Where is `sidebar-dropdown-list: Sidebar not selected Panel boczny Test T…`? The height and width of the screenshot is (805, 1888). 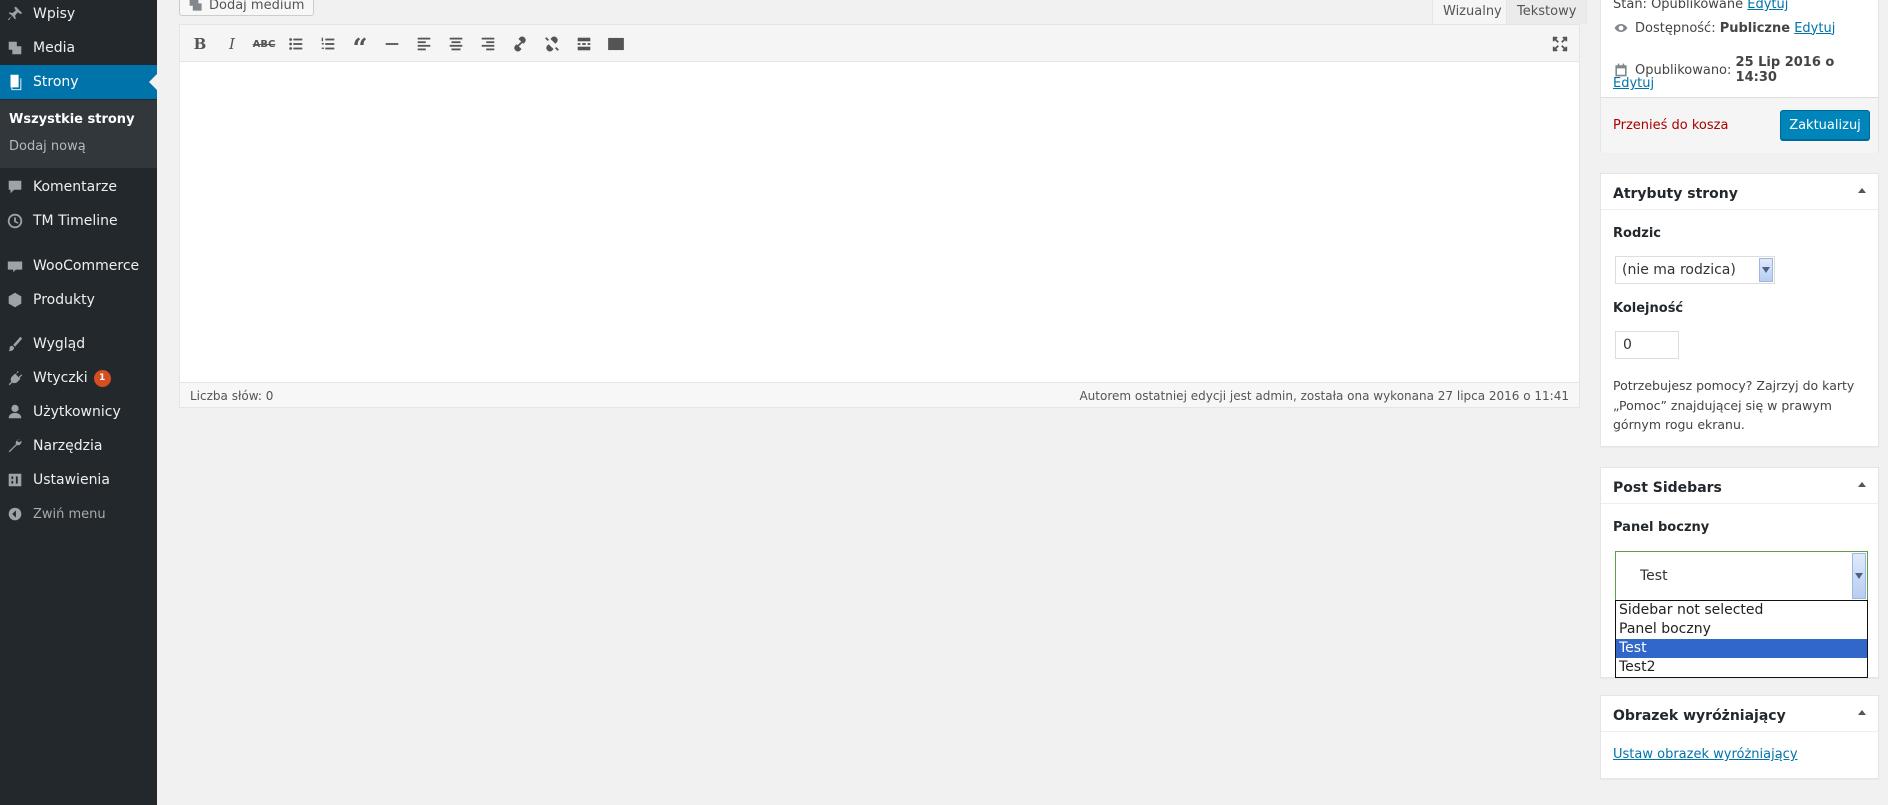
sidebar-dropdown-list: Sidebar not selected Panel boczny Test T… is located at coordinates (1741, 639).